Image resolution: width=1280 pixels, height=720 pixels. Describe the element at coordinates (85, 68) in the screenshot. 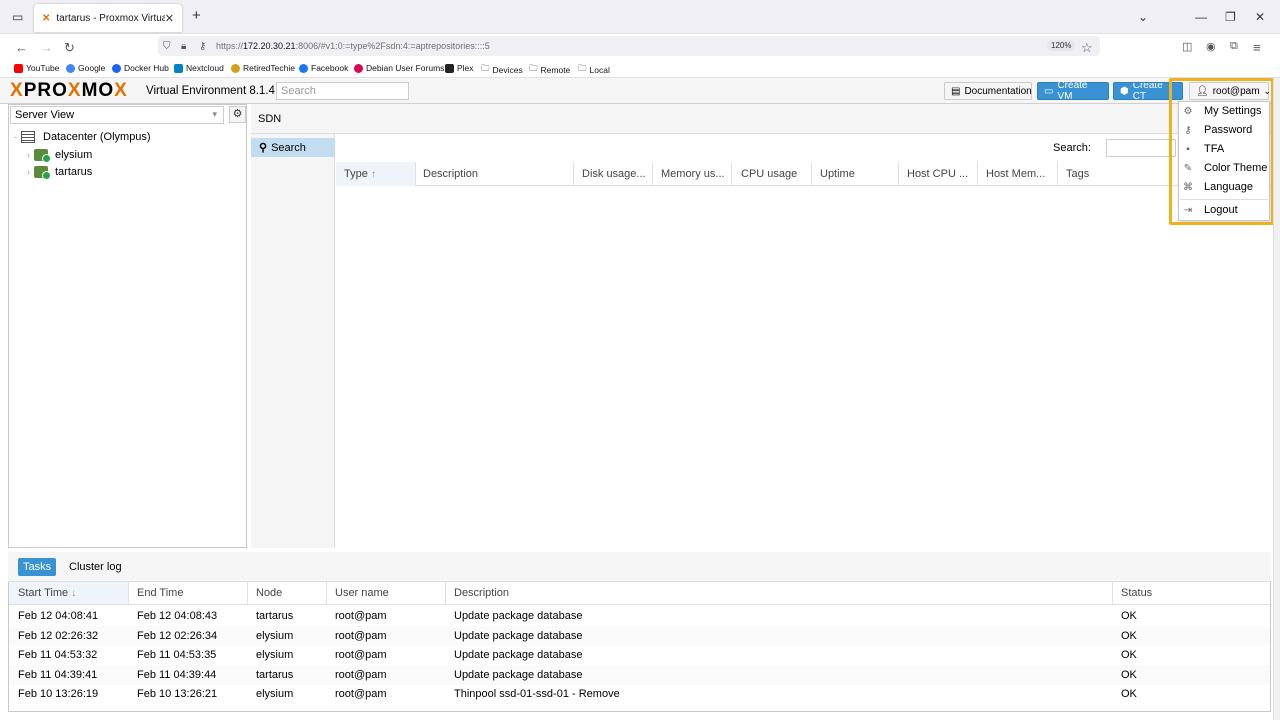

I see `bookmark-google: Google` at that location.